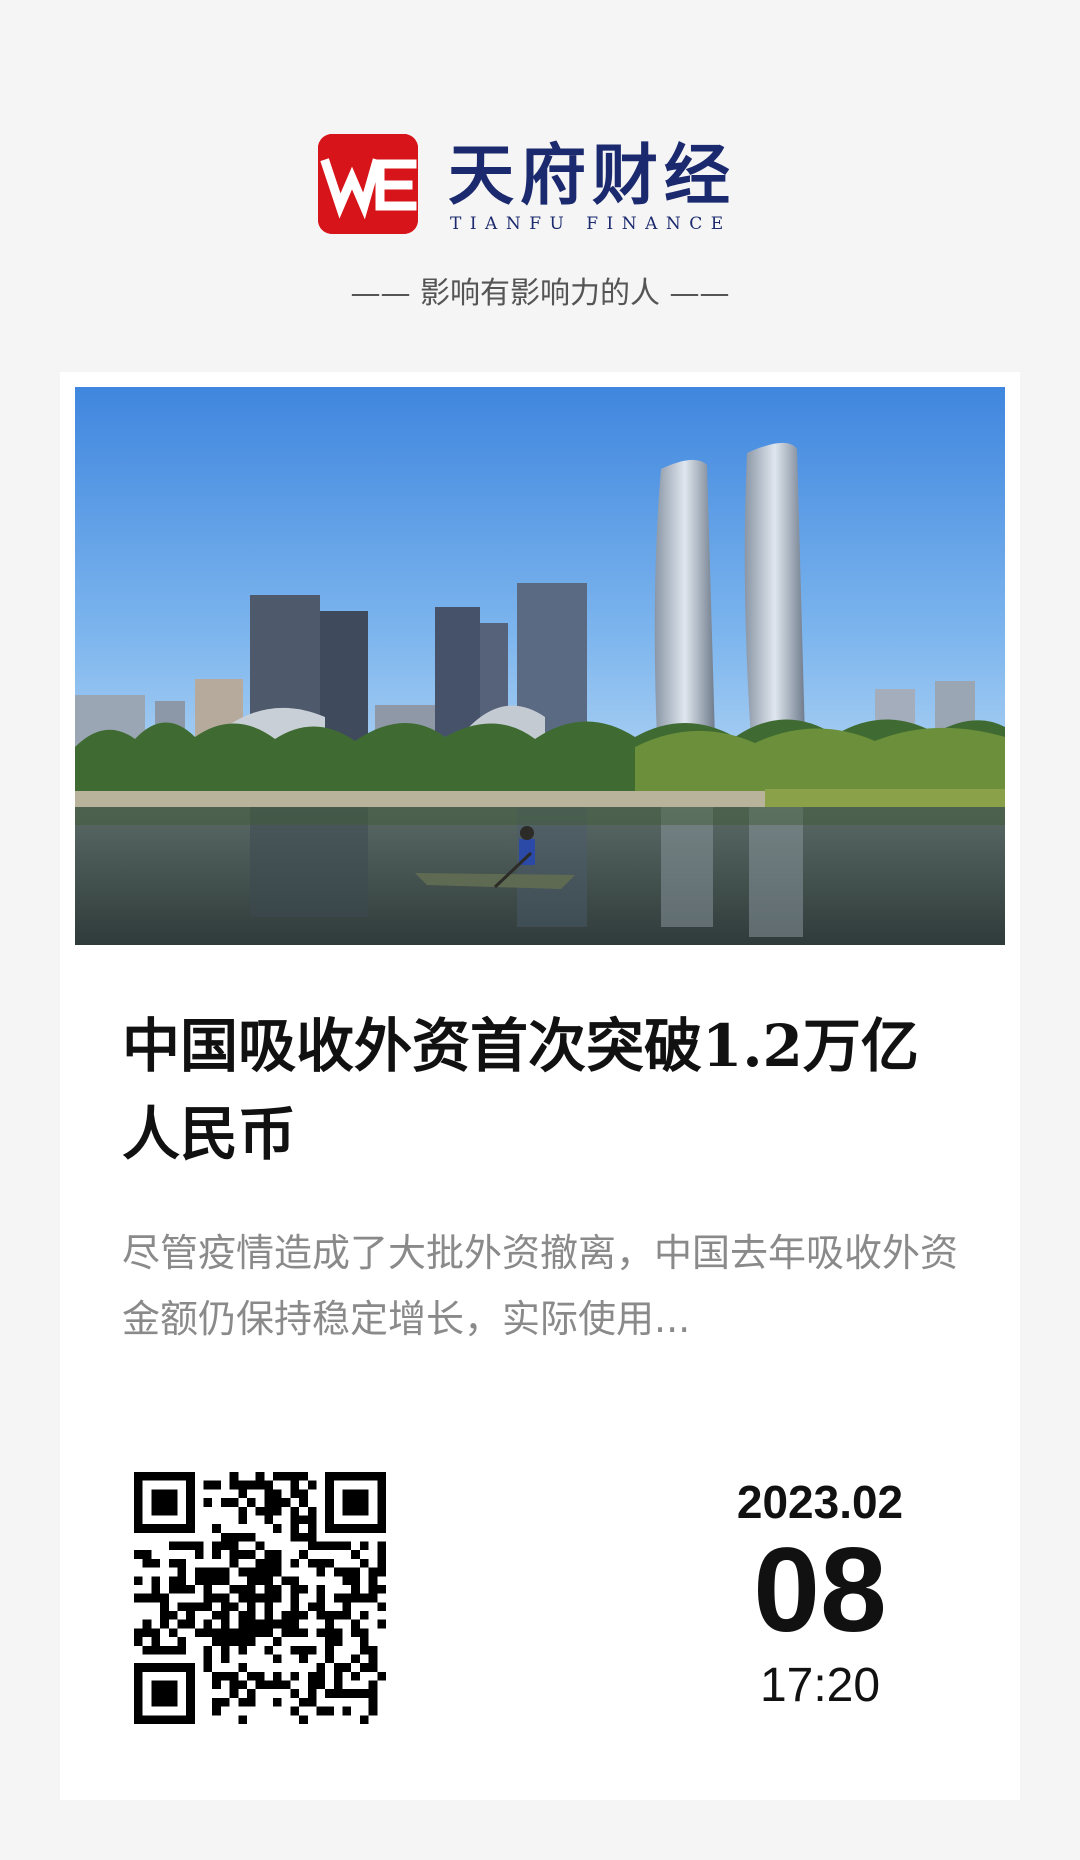 This screenshot has width=1080, height=1860. Describe the element at coordinates (260, 1598) in the screenshot. I see `qr-code-icon` at that location.